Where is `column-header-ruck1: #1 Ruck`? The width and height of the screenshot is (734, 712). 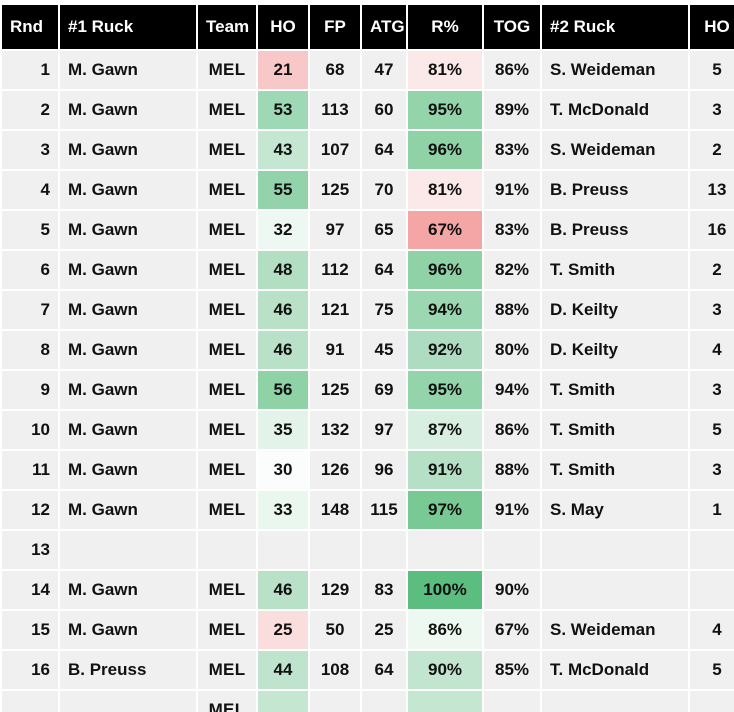 column-header-ruck1: #1 Ruck is located at coordinates (128, 27).